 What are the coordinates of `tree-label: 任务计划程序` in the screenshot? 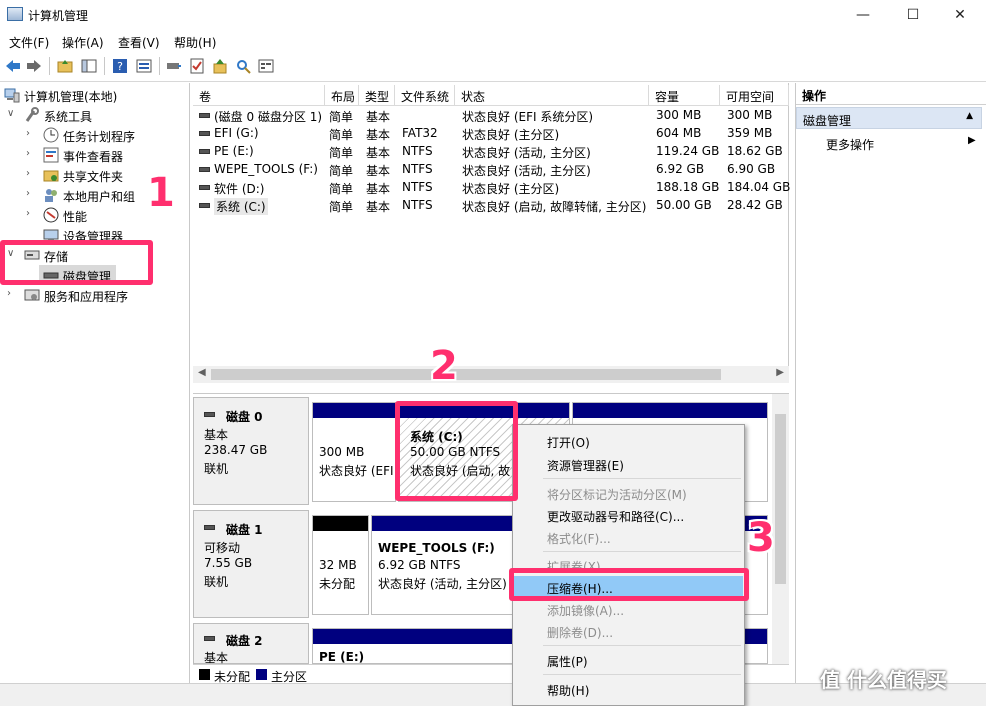 It's located at (99, 137).